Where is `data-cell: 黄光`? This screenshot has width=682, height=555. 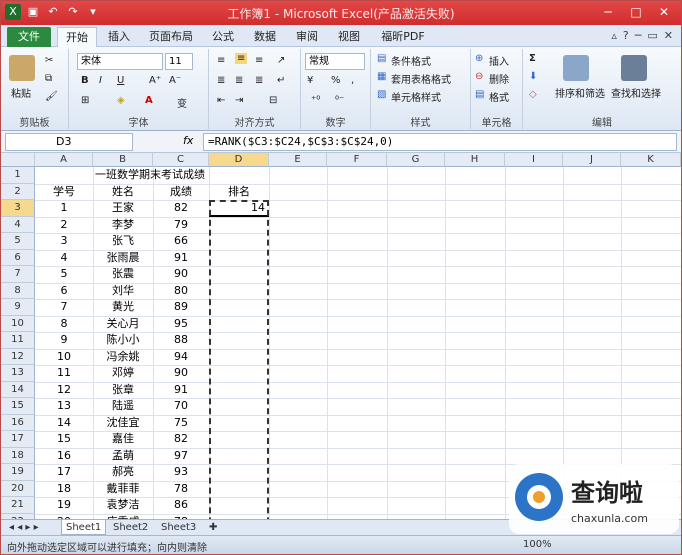
data-cell: 黄光 is located at coordinates (123, 307).